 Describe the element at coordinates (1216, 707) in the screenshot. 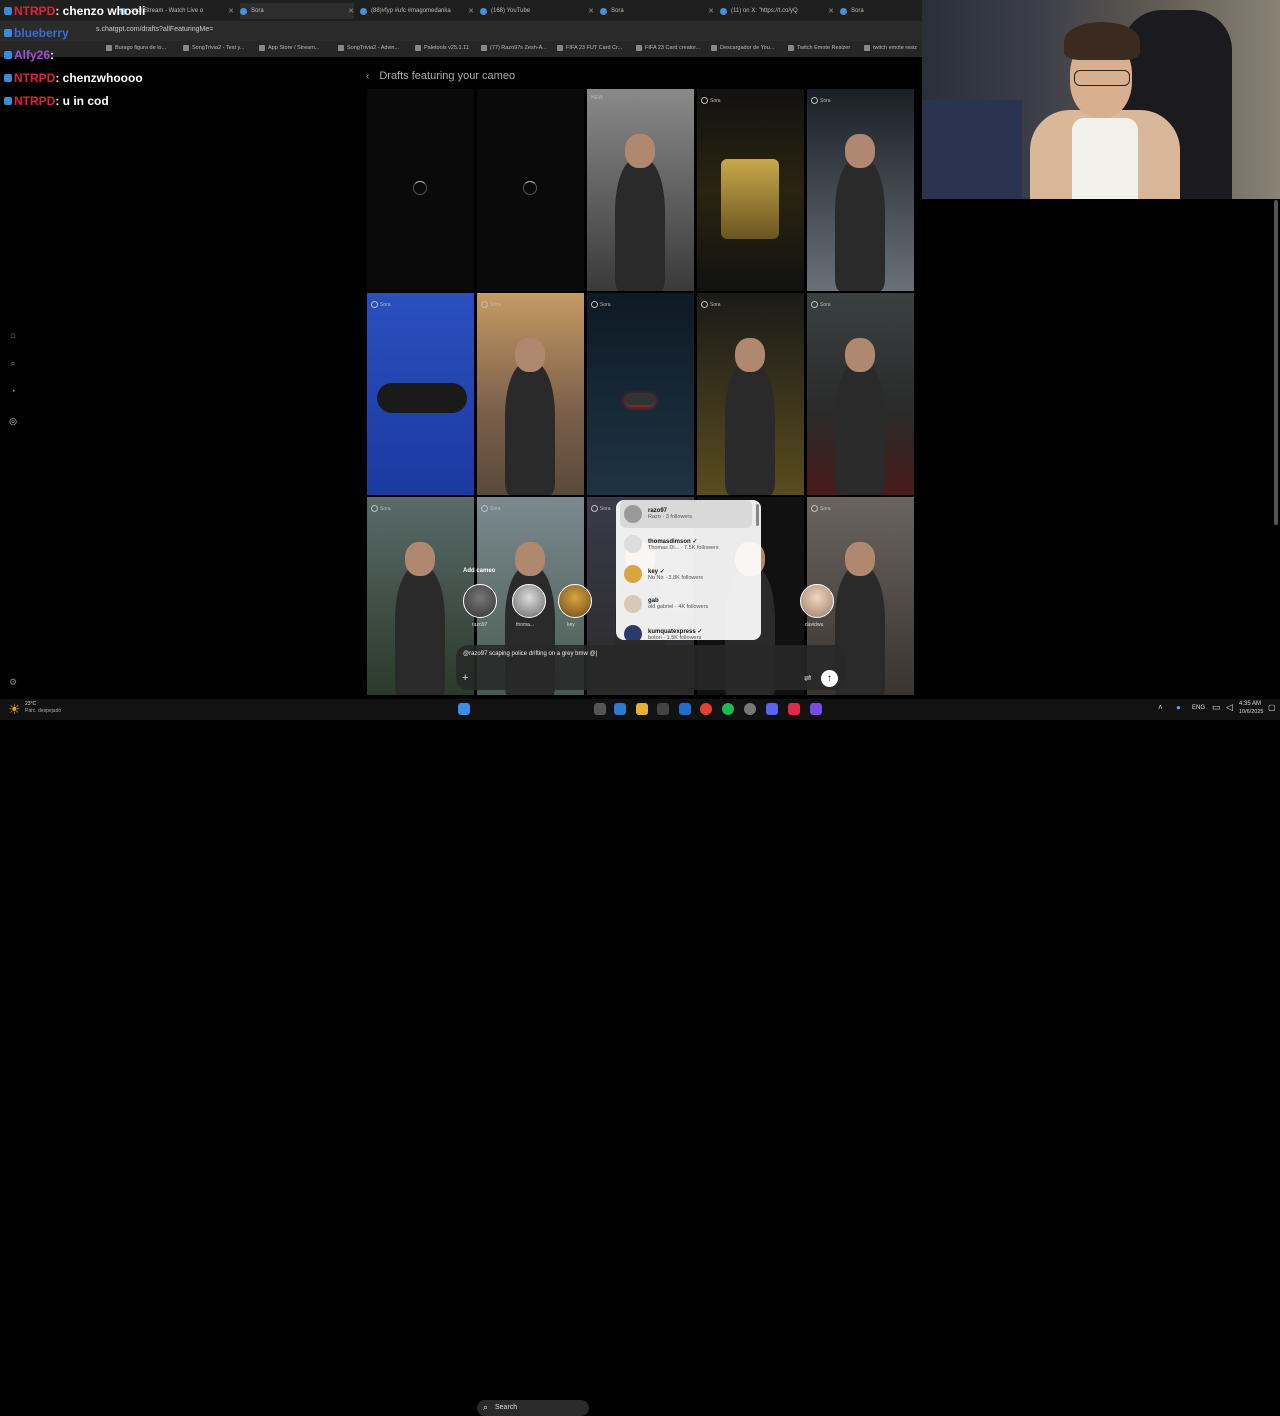

I see `network-icon: ▭` at that location.